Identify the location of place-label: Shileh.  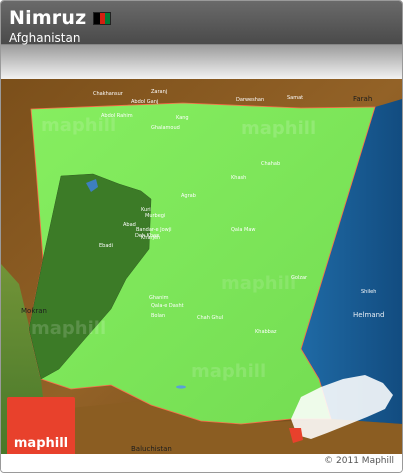
(368, 292).